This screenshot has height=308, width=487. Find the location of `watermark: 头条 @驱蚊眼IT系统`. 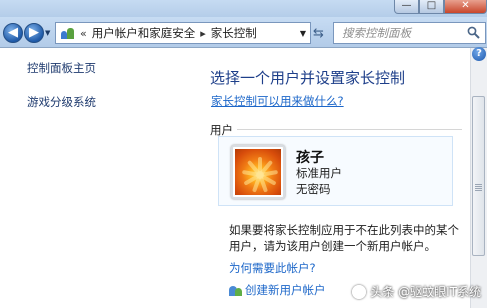

watermark: 头条 @驱蚊眼IT系统 is located at coordinates (416, 291).